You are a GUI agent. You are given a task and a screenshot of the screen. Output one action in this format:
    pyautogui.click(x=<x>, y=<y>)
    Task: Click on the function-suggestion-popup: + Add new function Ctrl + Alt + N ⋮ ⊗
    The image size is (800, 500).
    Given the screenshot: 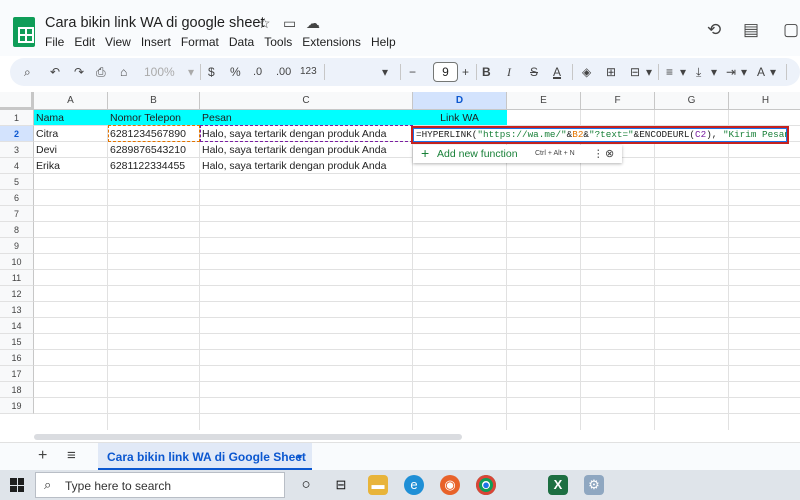 What is the action you would take?
    pyautogui.click(x=517, y=154)
    